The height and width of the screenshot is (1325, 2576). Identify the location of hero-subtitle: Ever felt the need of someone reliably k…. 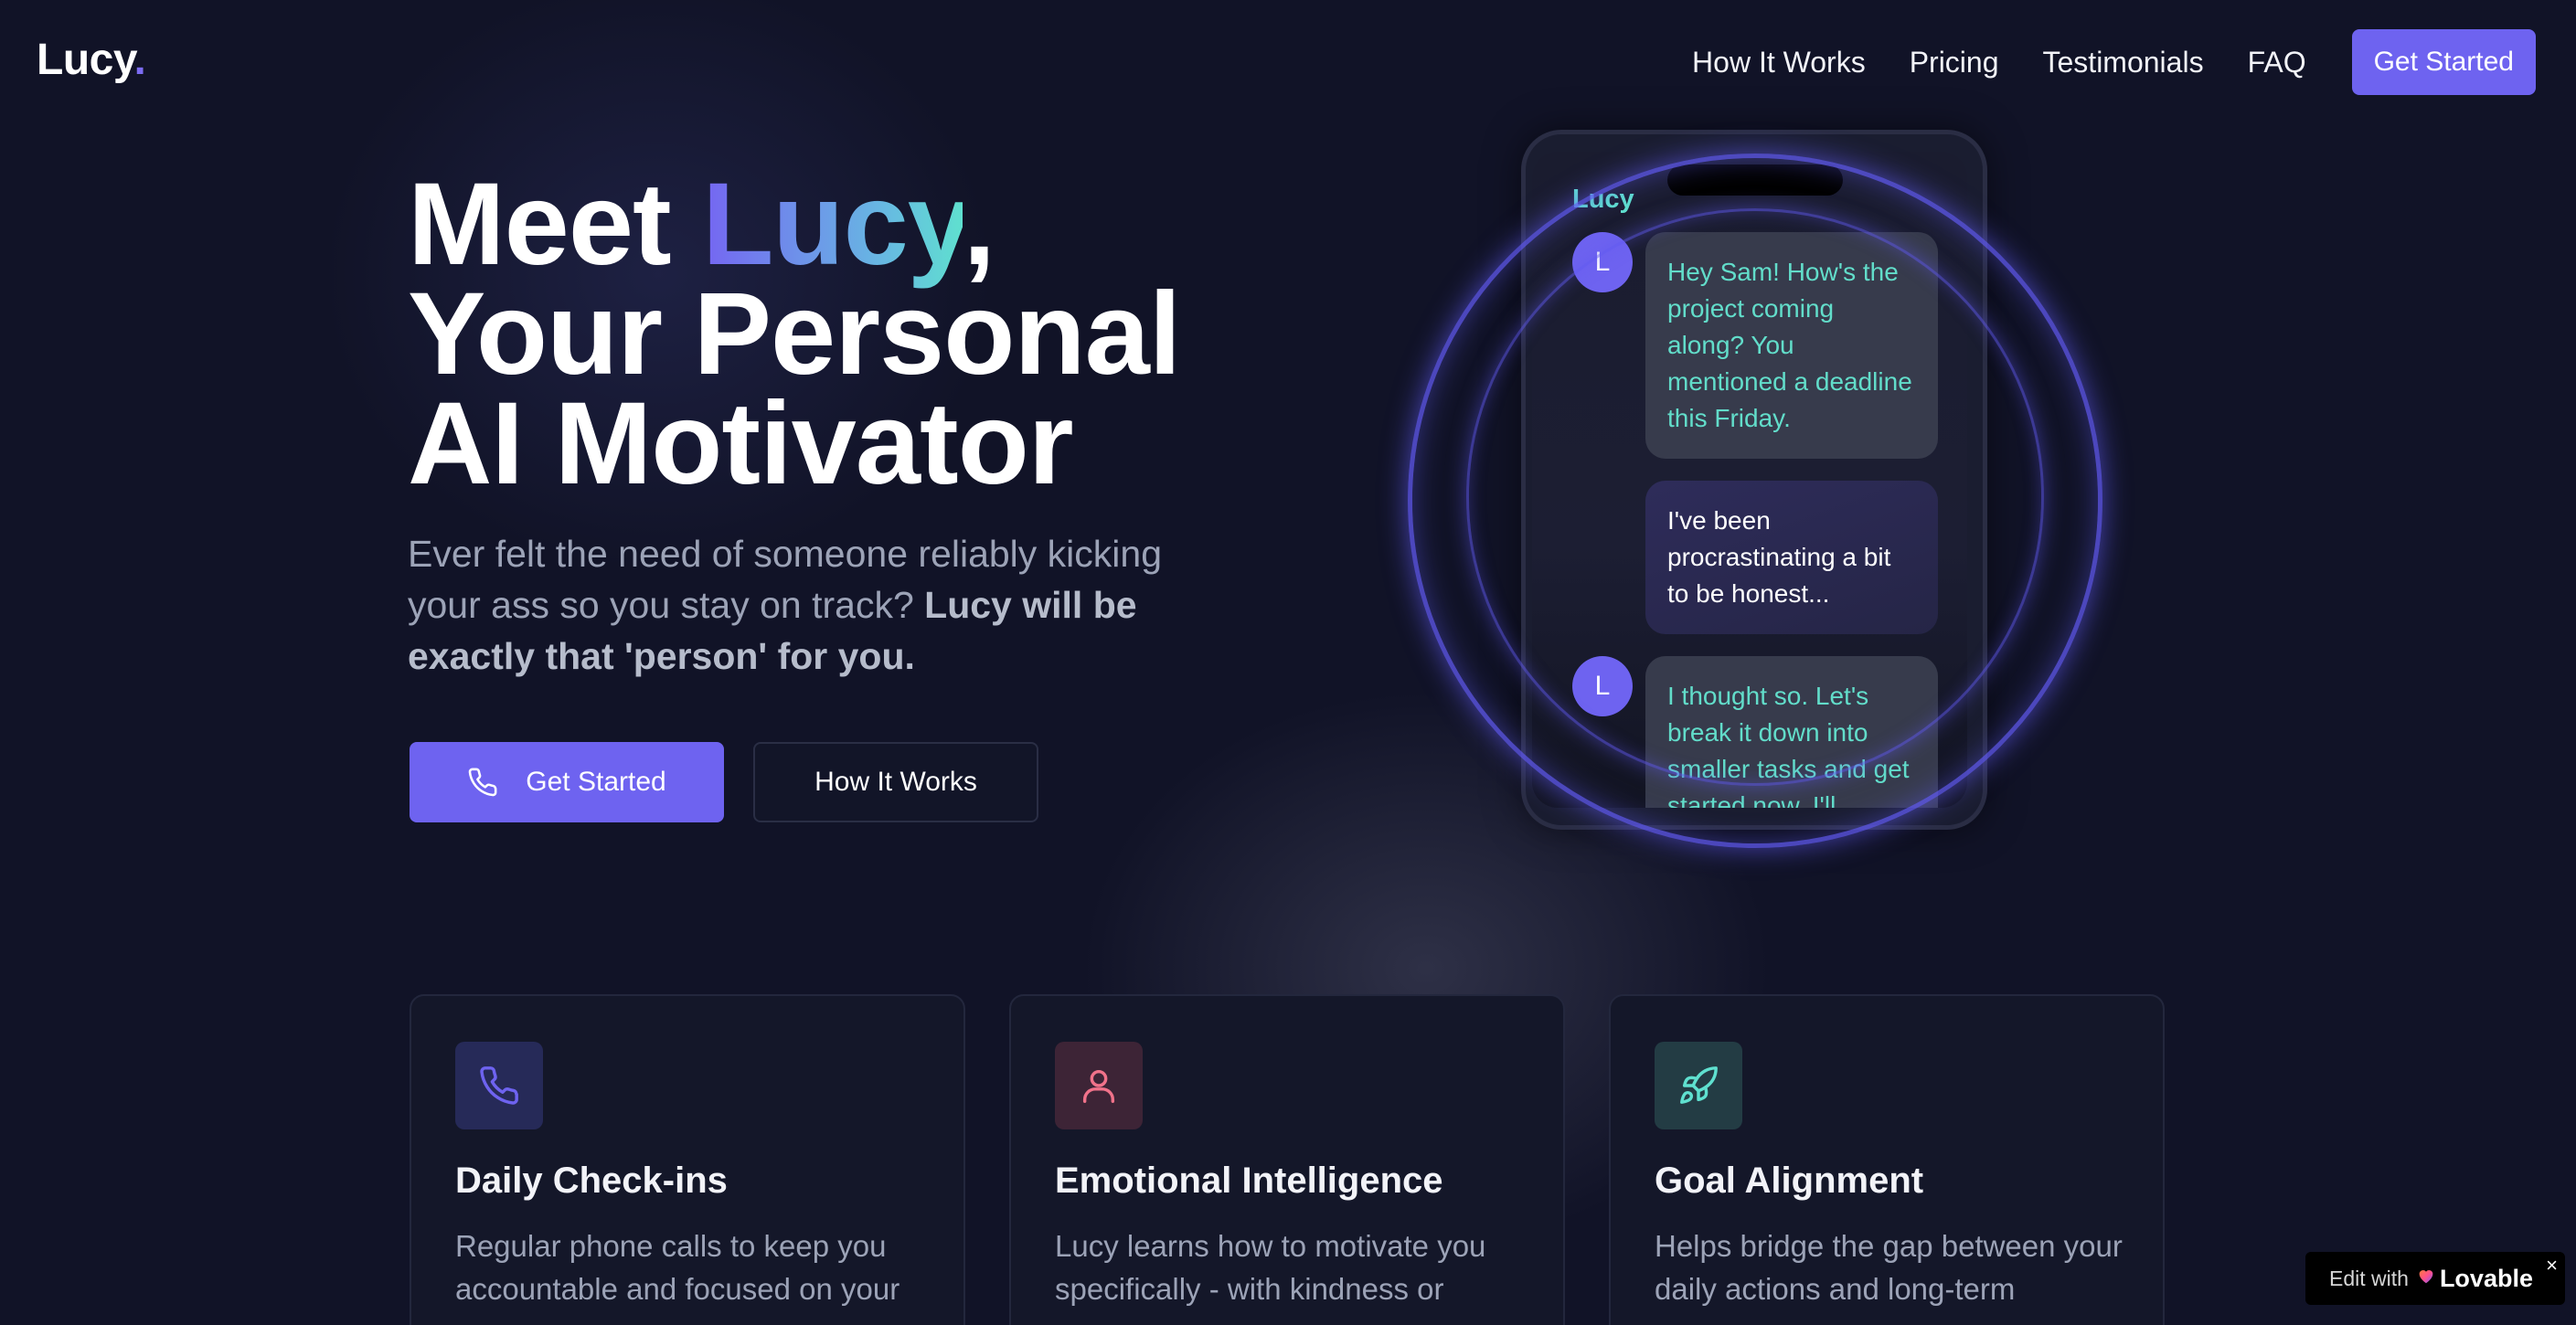
(819, 605).